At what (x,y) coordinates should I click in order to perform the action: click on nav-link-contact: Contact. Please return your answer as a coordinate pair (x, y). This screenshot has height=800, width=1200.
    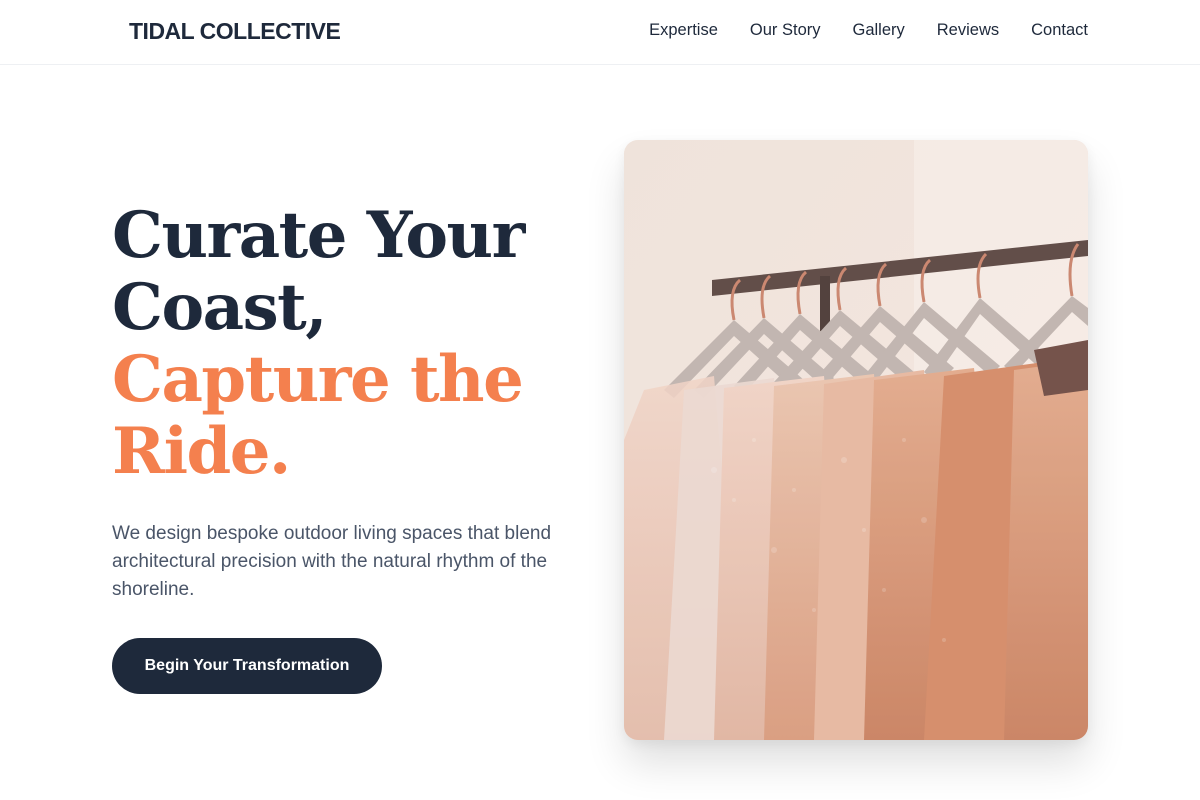
    Looking at the image, I should click on (1059, 30).